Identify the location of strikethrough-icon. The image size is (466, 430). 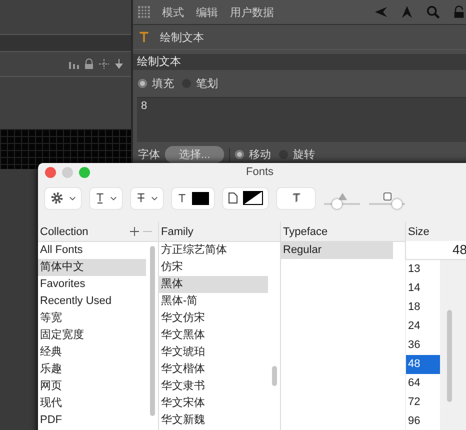
(141, 198).